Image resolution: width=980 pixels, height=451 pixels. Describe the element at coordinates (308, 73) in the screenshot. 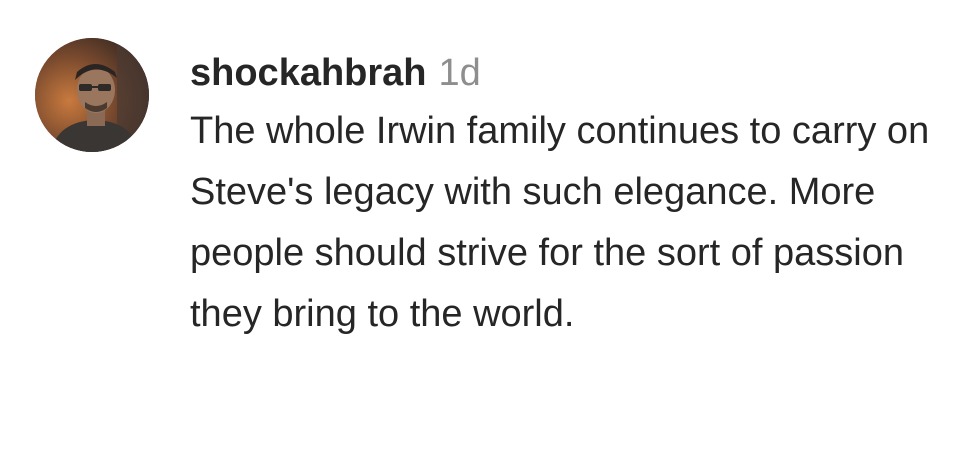

I see `username: shockahbrah` at that location.